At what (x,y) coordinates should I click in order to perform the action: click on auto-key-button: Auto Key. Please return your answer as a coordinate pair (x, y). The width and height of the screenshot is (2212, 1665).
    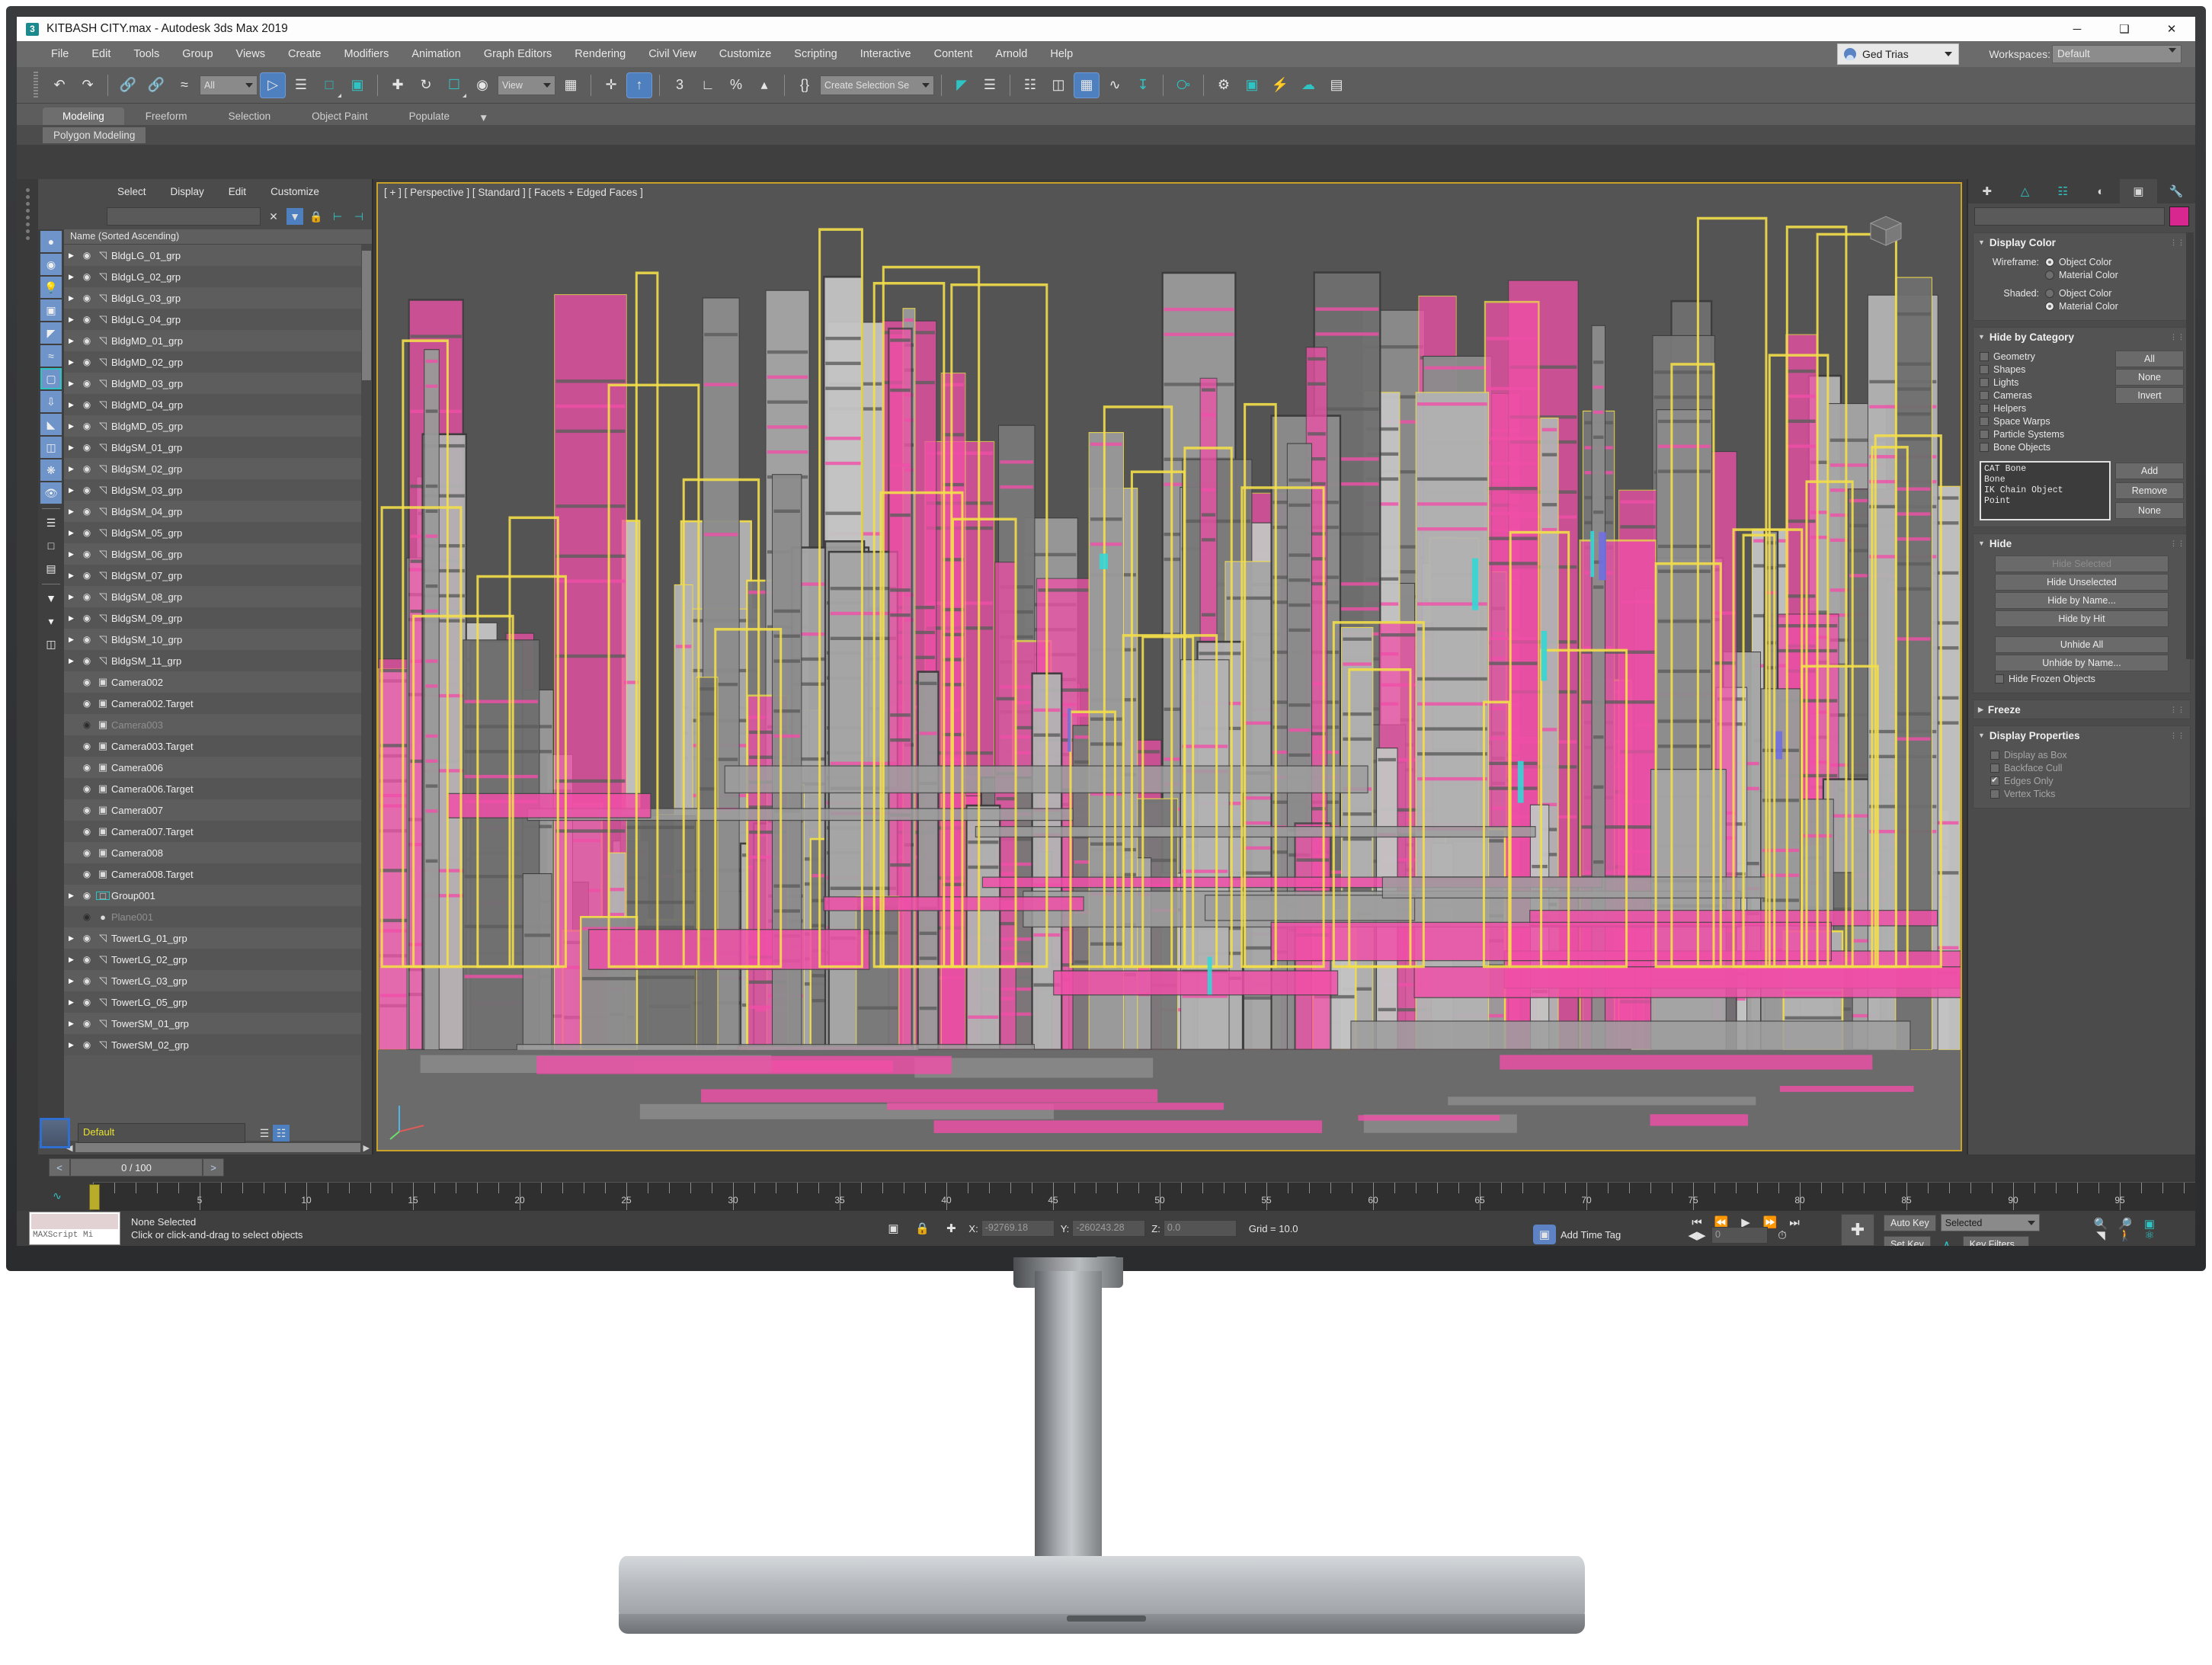
    Looking at the image, I should click on (1910, 1222).